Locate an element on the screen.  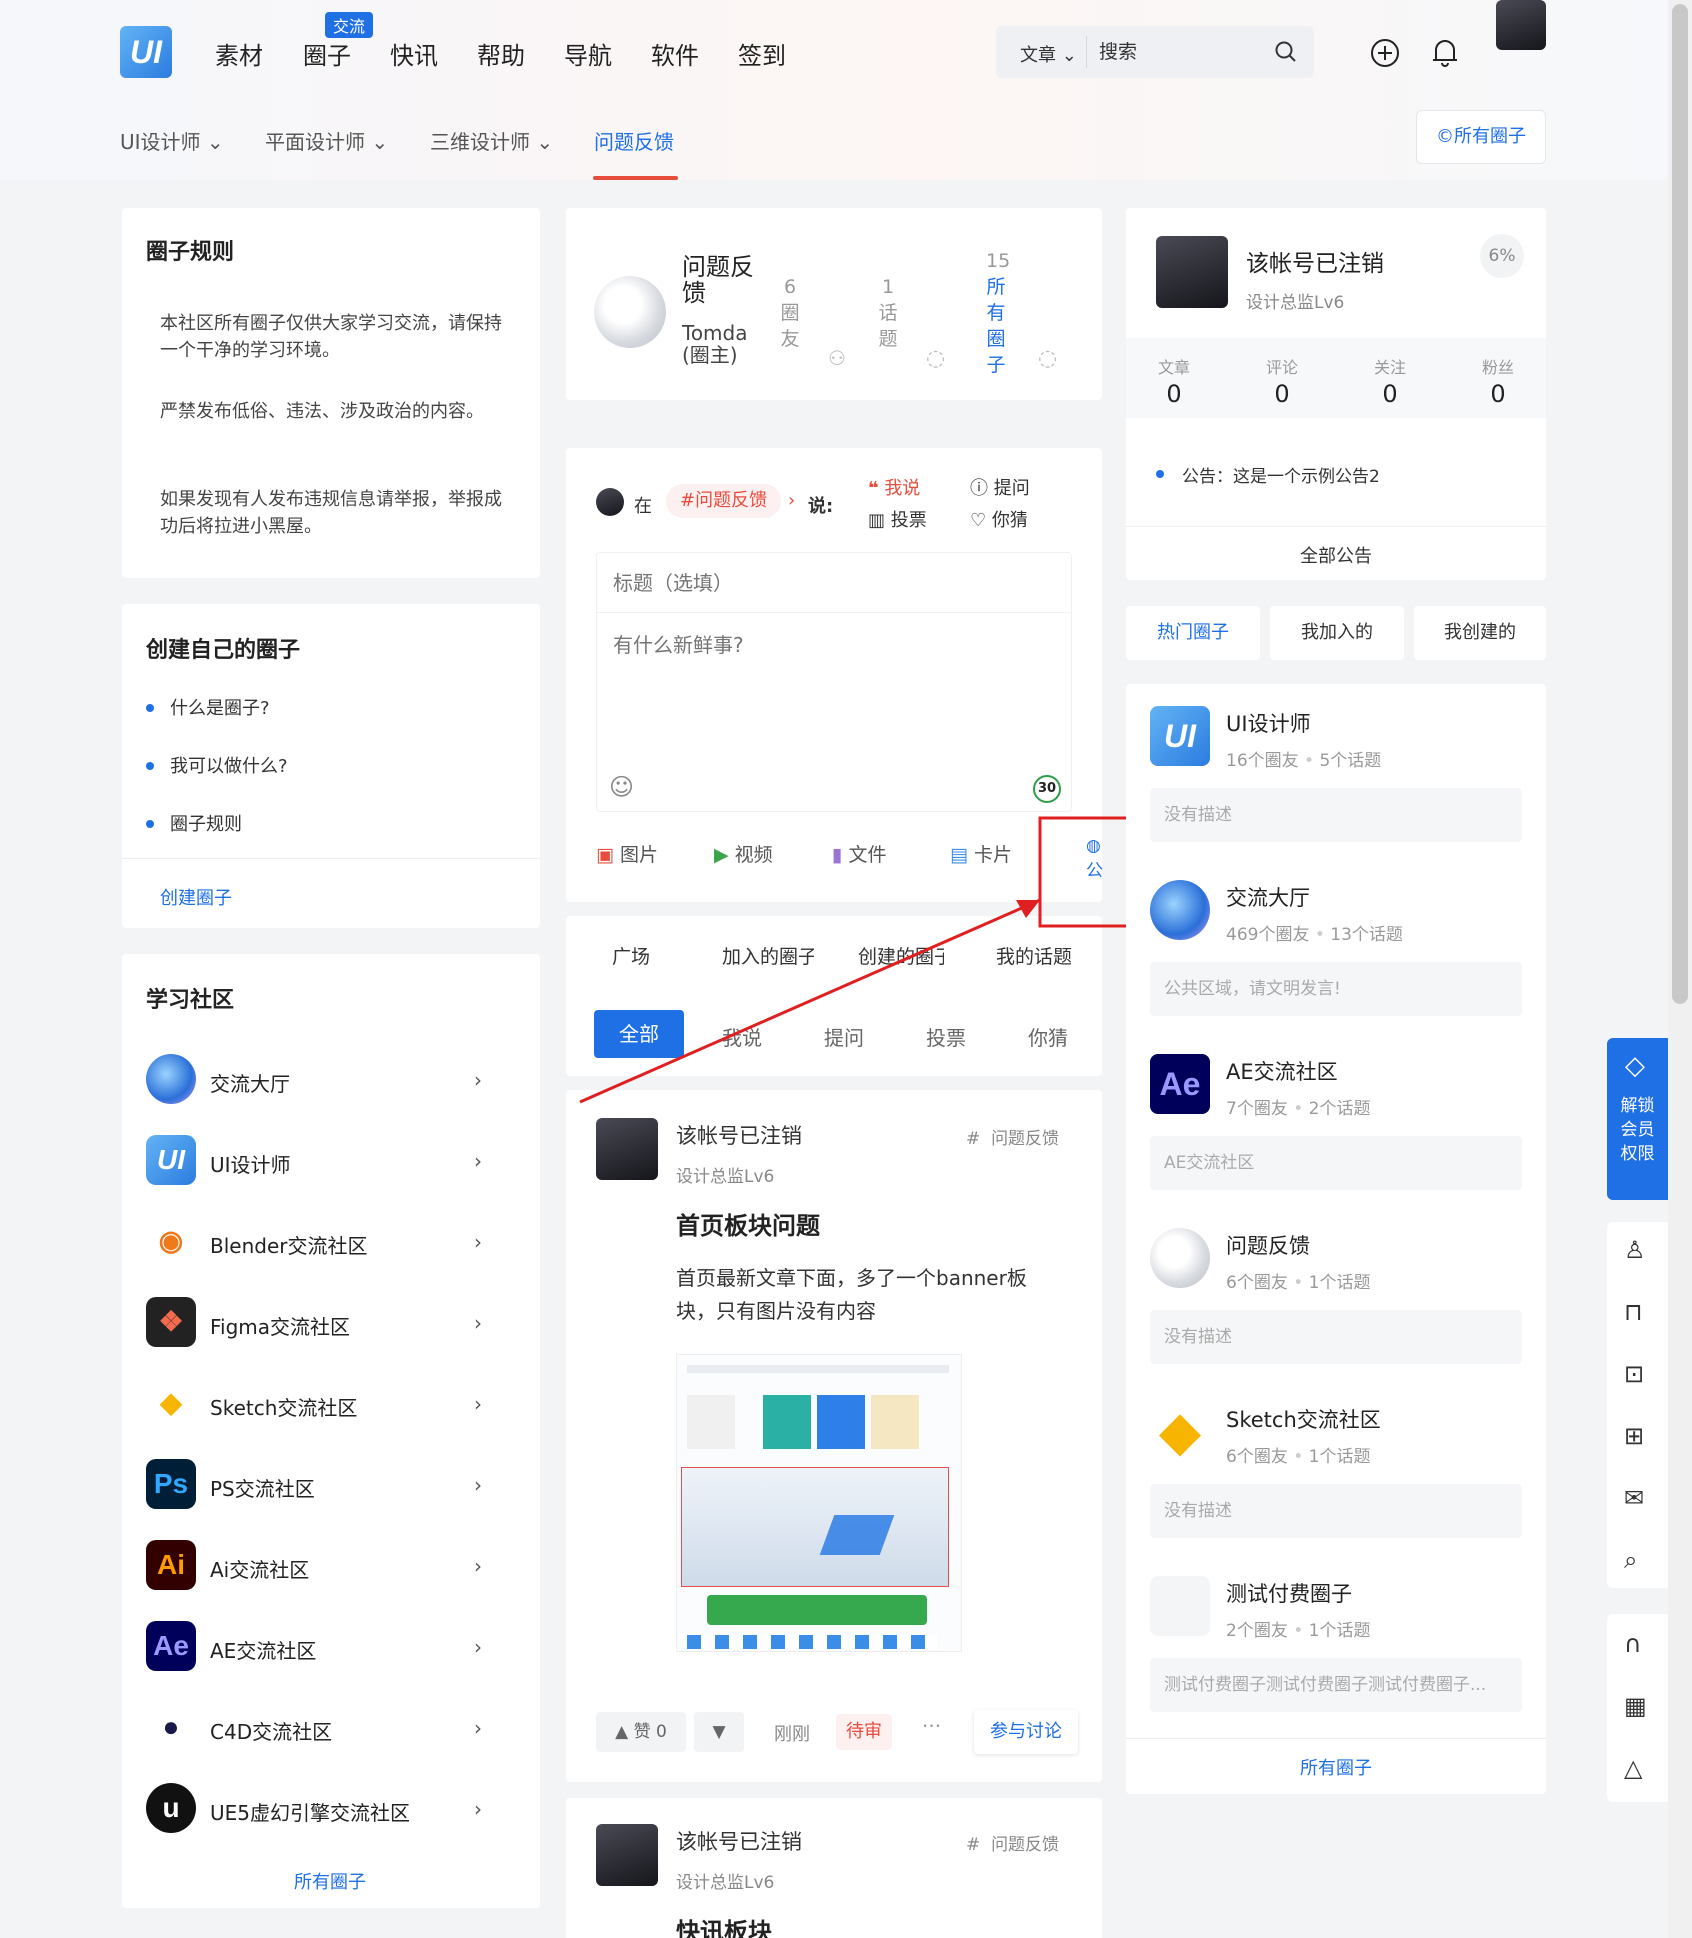
hot-circle-name: 问题反馈 is located at coordinates (1268, 1245).